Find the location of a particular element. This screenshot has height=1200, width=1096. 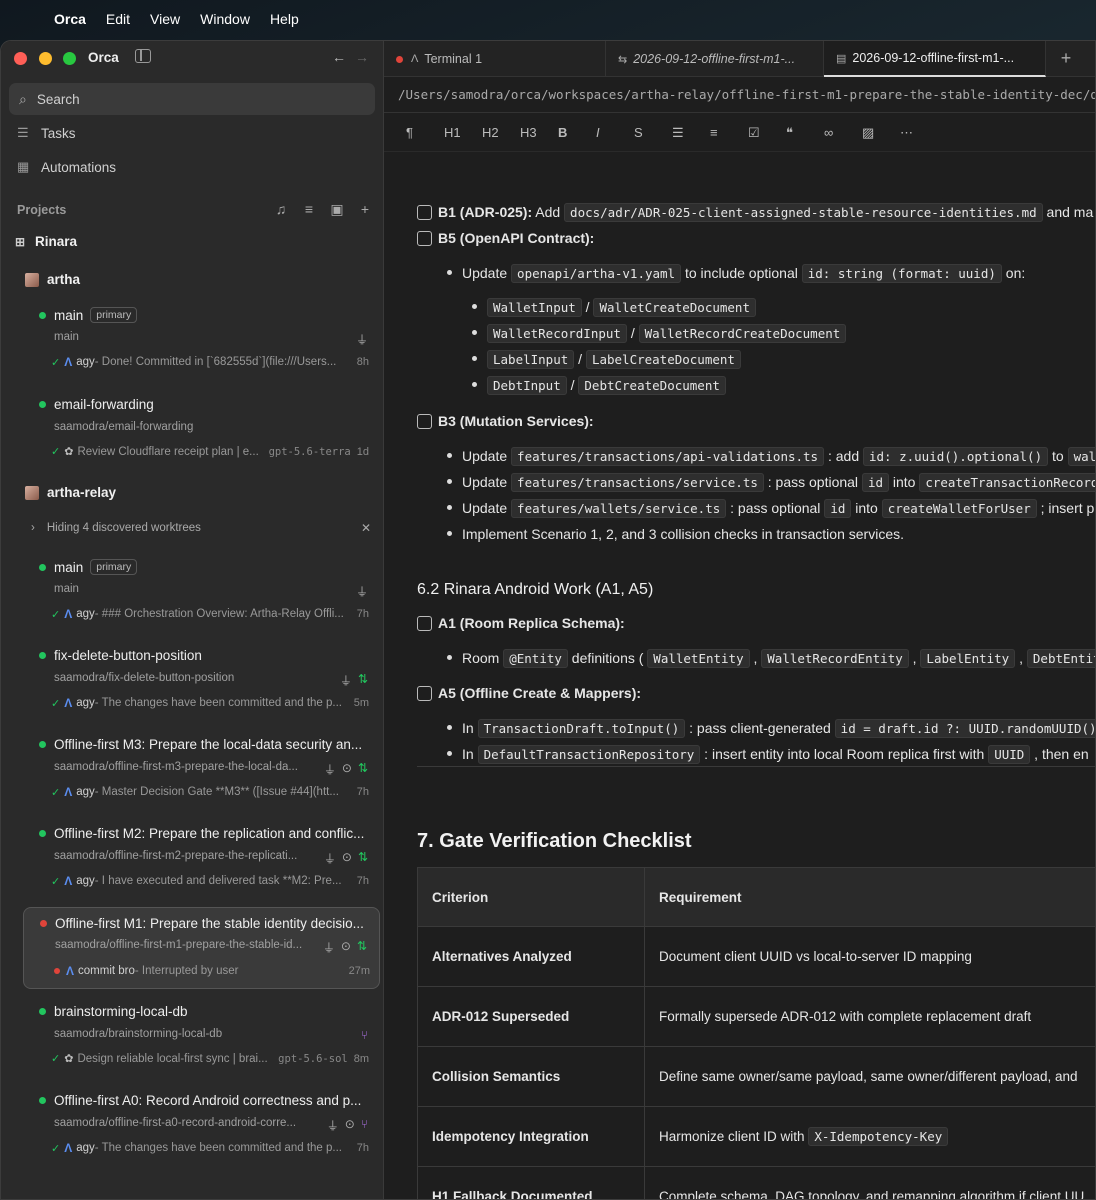

search-button: ⌕ Search is located at coordinates (192, 99).